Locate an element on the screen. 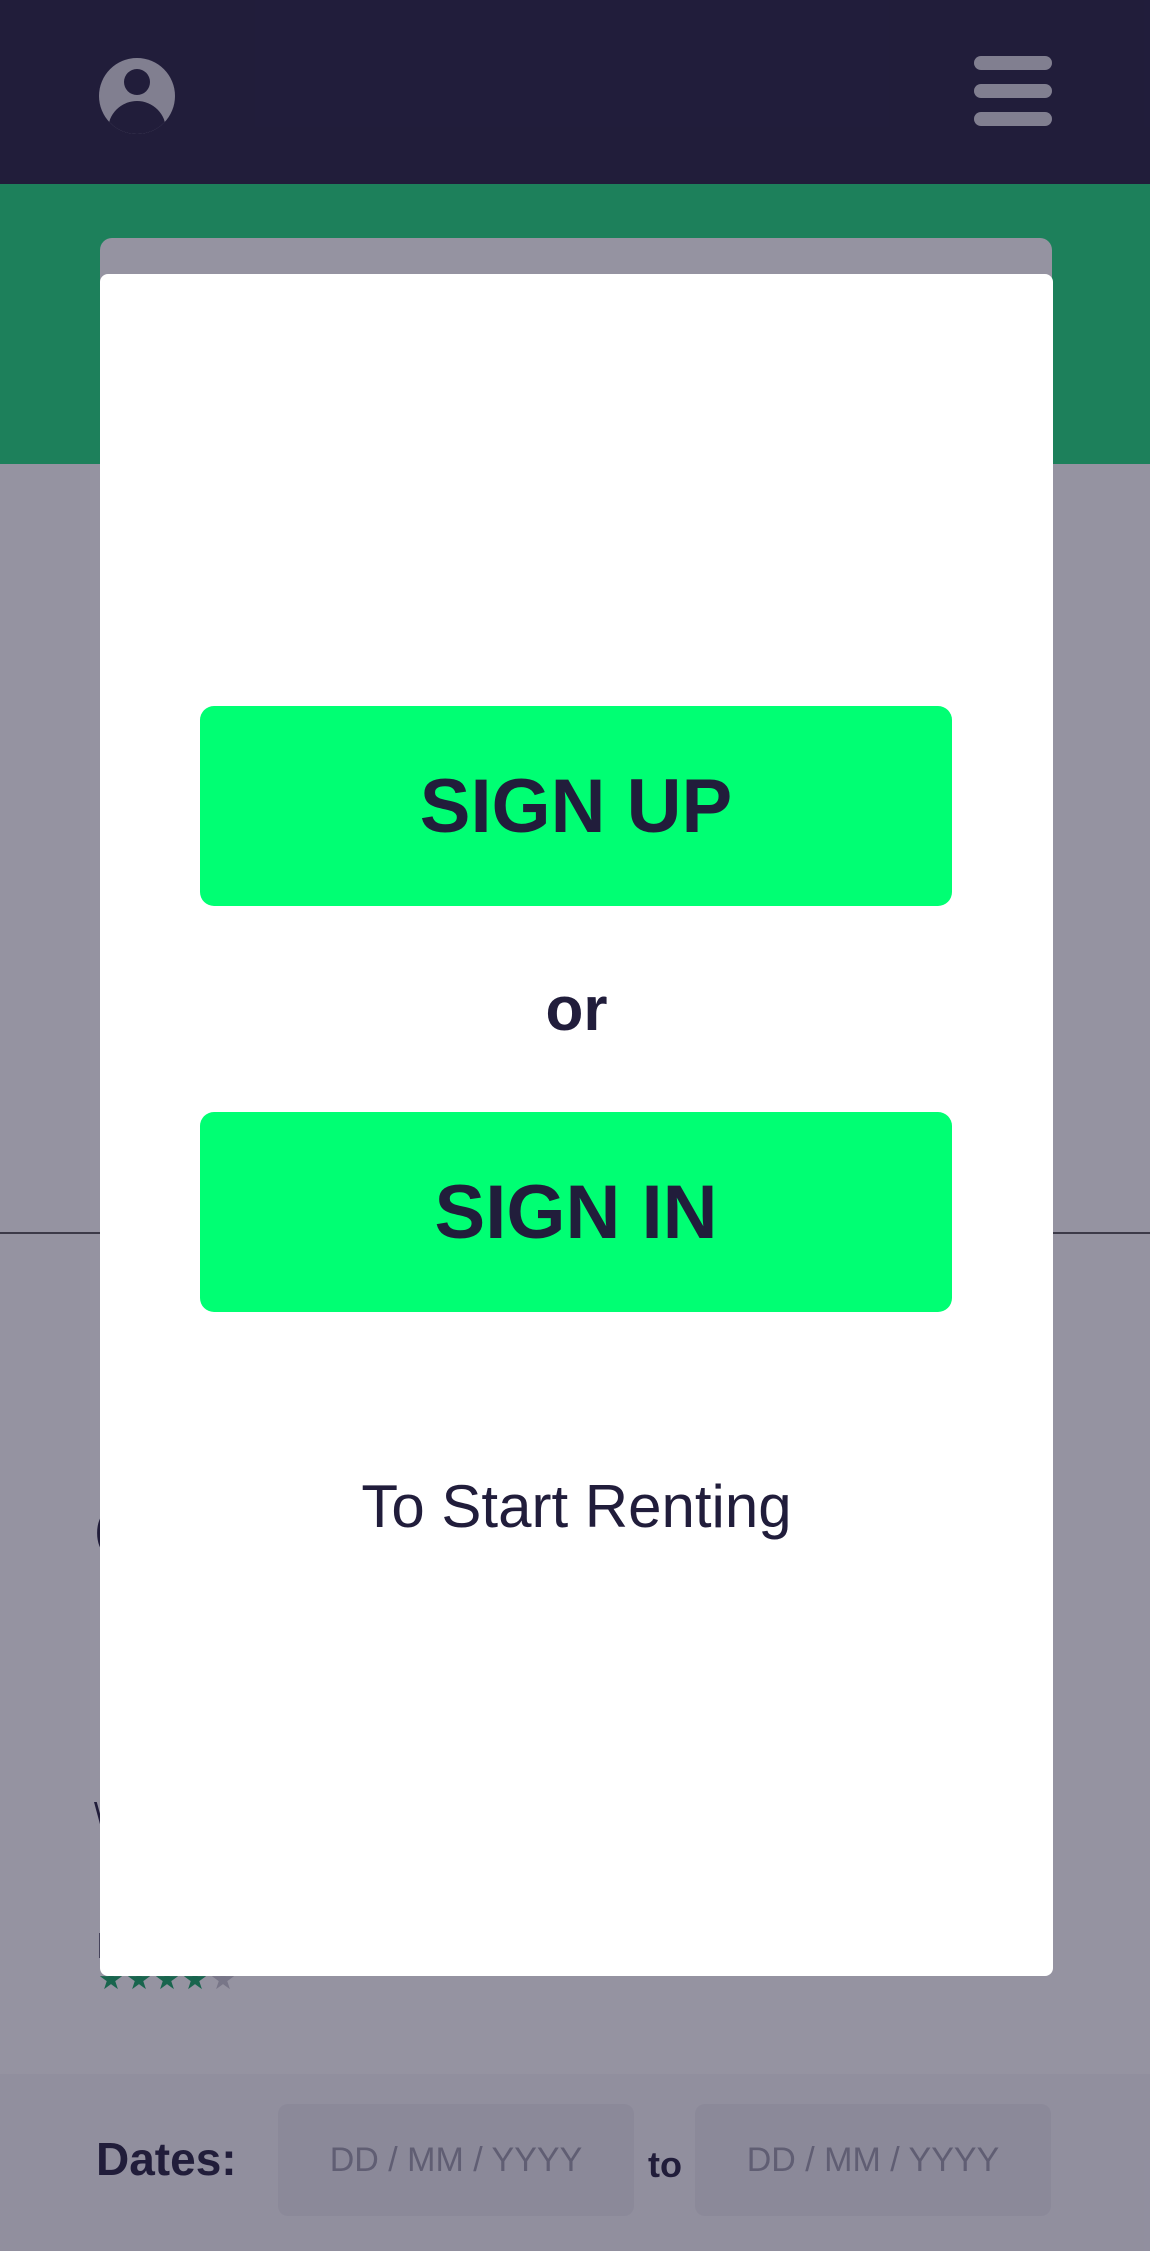 This screenshot has height=2251, width=1150. sign-in-button: SIGN IN is located at coordinates (576, 1212).